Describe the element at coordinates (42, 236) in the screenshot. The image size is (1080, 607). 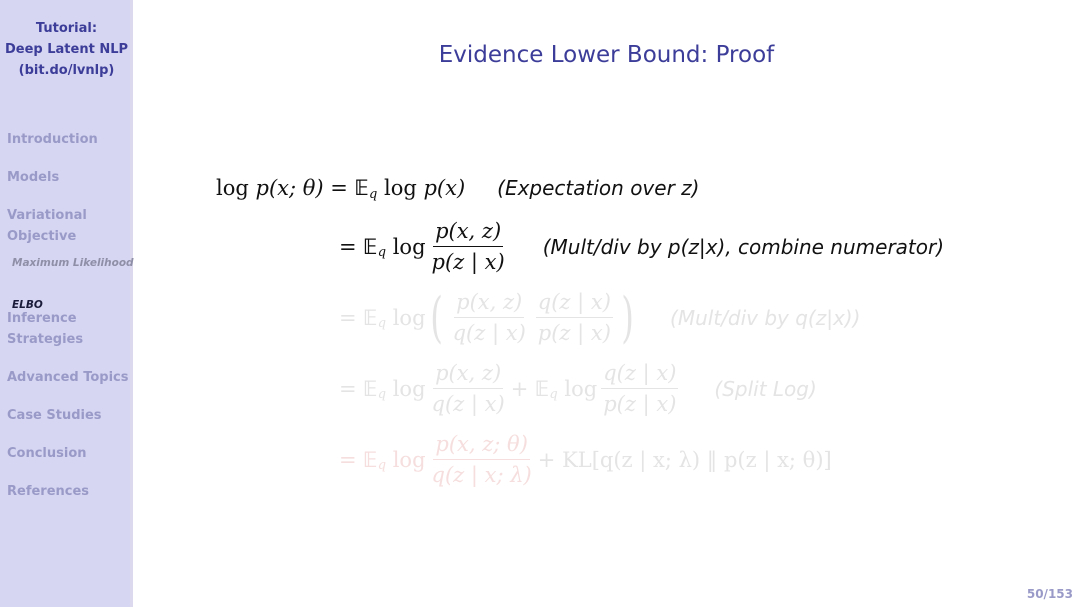
I see `sidebar-item-label: Objective` at that location.